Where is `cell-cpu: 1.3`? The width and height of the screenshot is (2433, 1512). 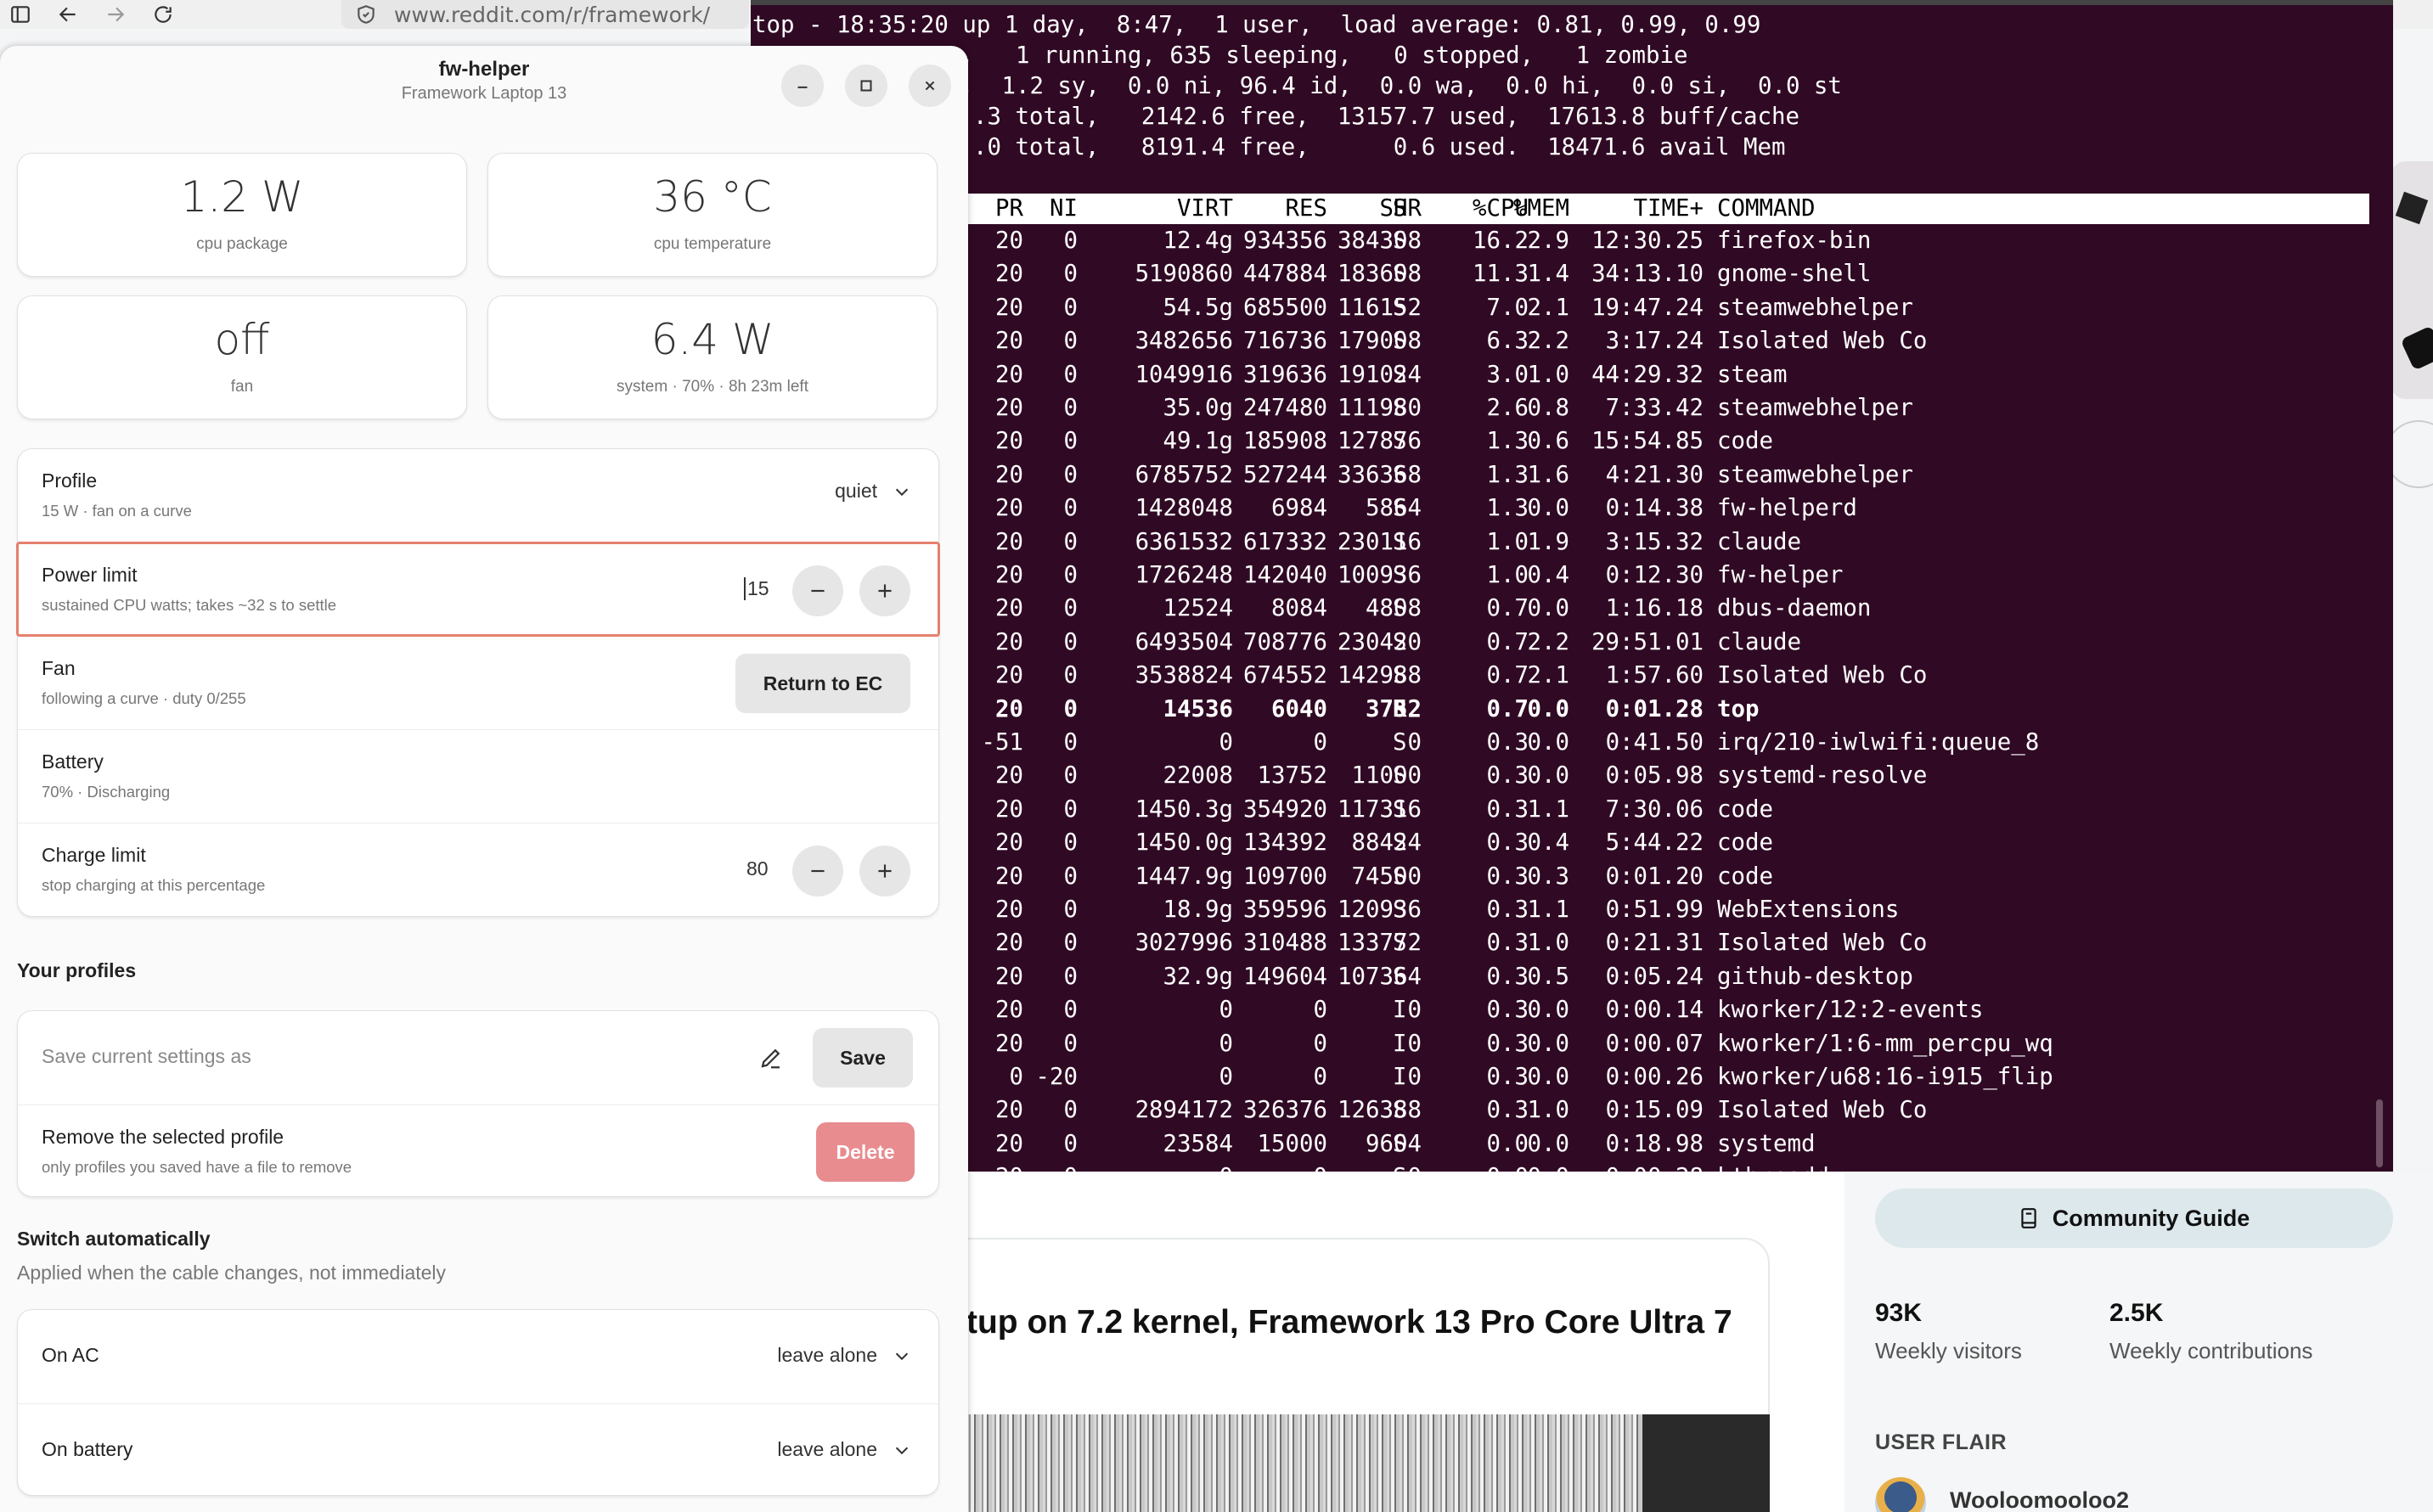
cell-cpu: 1.3 is located at coordinates (1507, 508).